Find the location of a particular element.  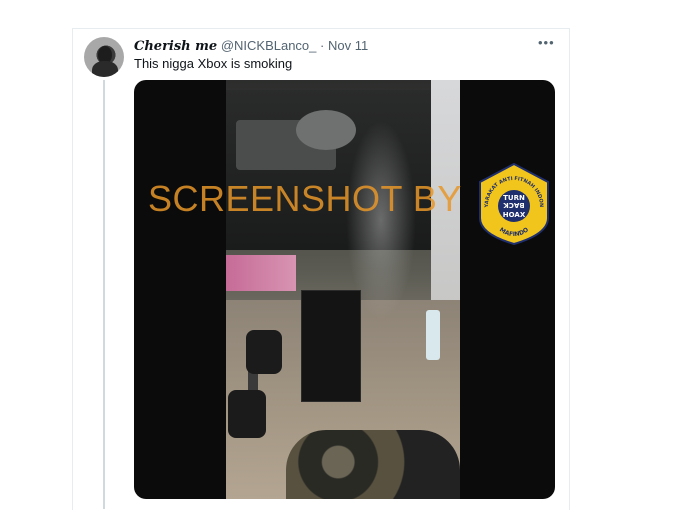

video-camo-bag is located at coordinates (373, 464).